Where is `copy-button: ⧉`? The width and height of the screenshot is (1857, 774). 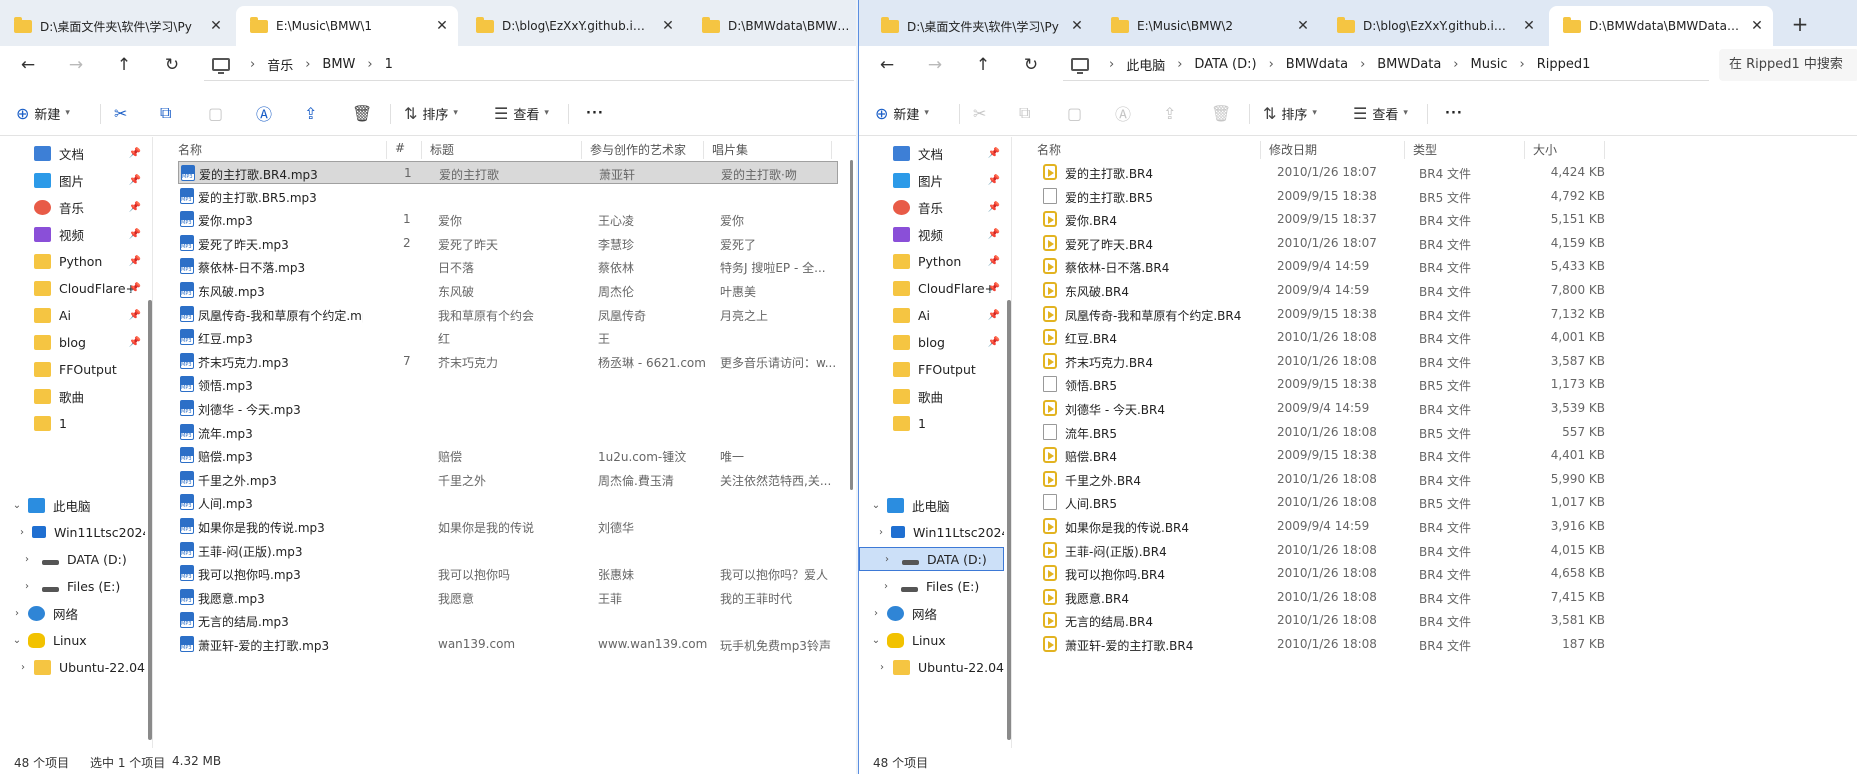 copy-button: ⧉ is located at coordinates (168, 113).